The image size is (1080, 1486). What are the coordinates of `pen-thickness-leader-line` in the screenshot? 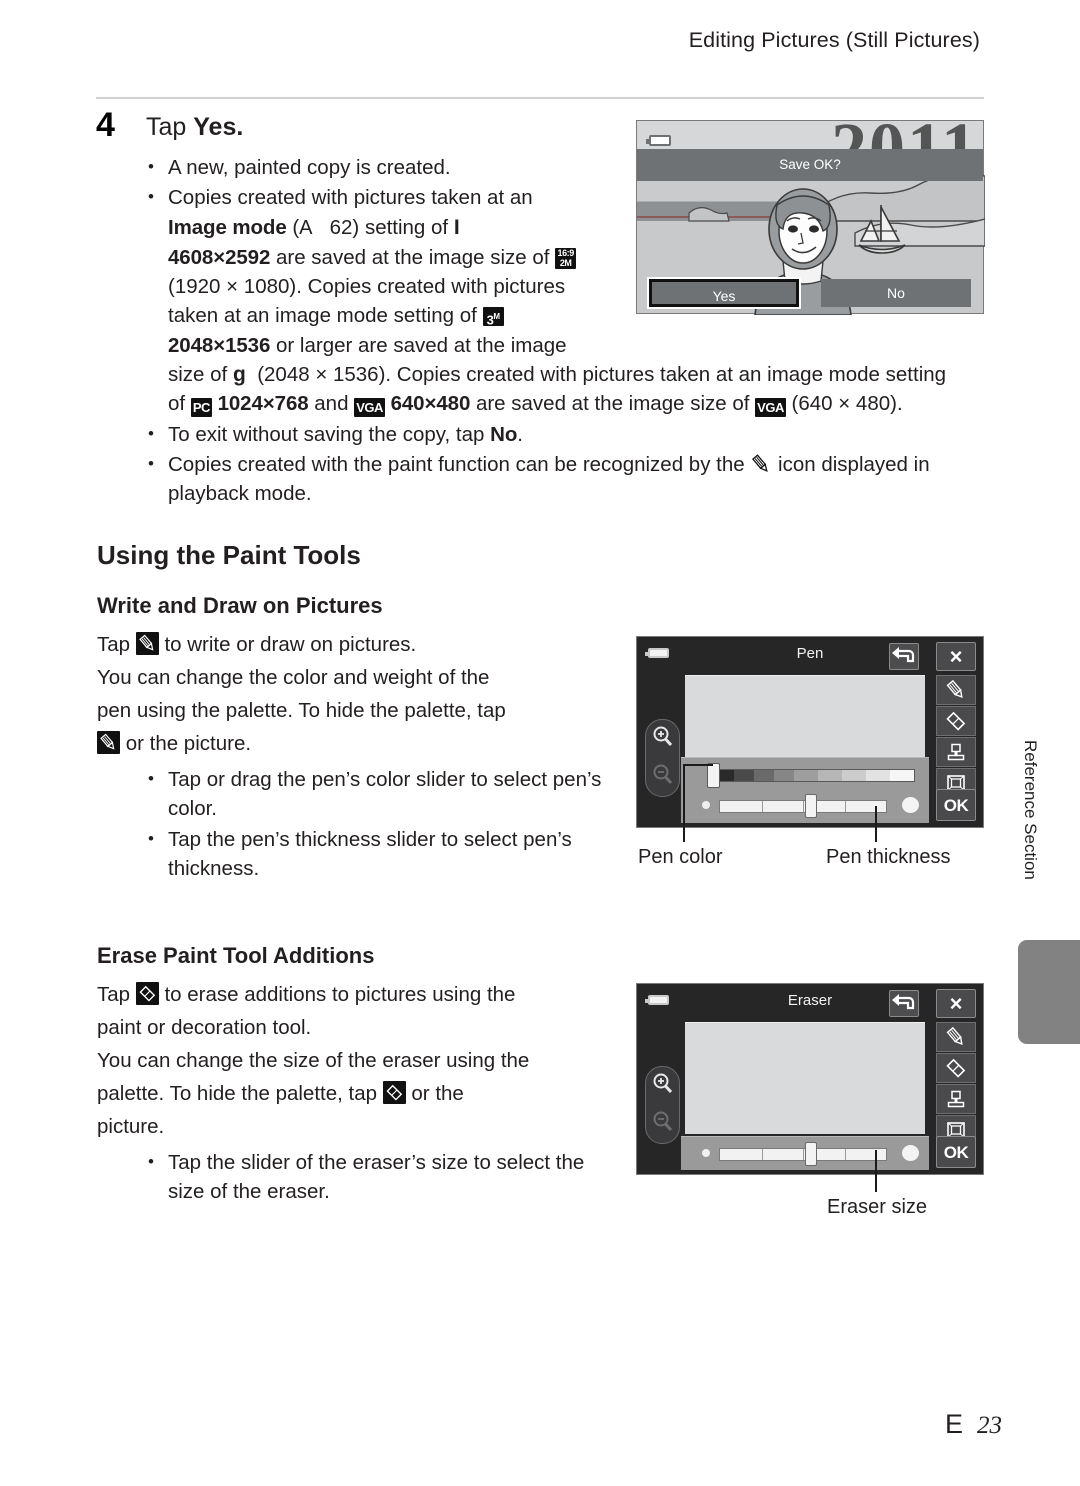 It's located at (876, 824).